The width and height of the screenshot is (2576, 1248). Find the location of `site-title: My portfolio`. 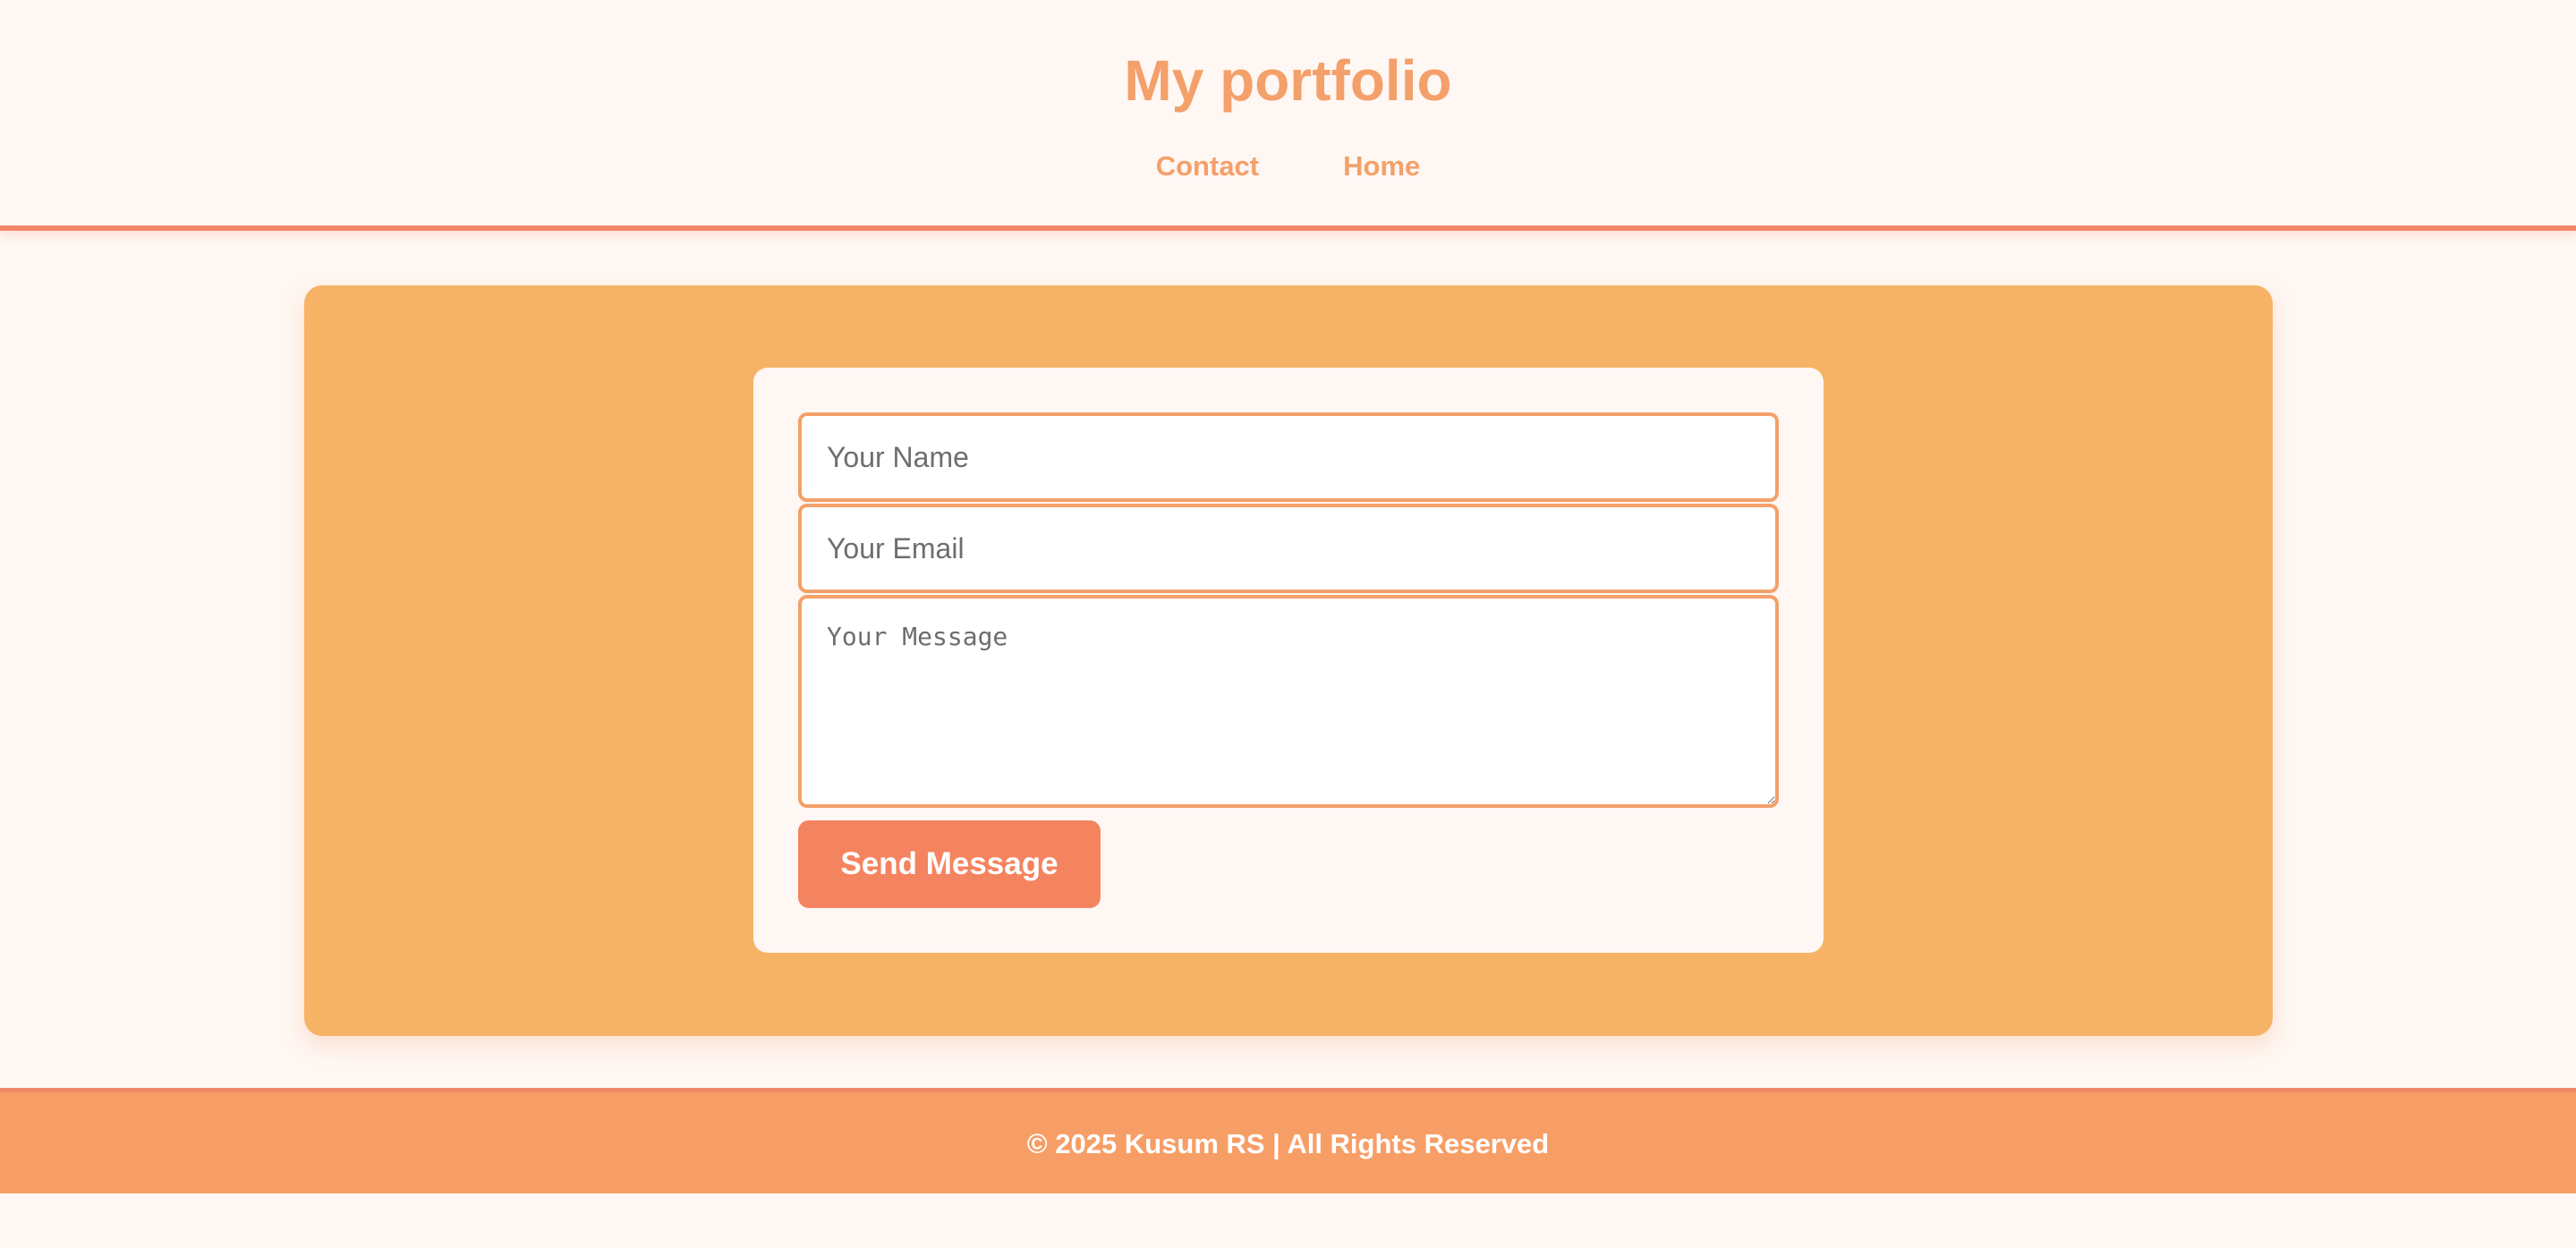

site-title: My portfolio is located at coordinates (1288, 80).